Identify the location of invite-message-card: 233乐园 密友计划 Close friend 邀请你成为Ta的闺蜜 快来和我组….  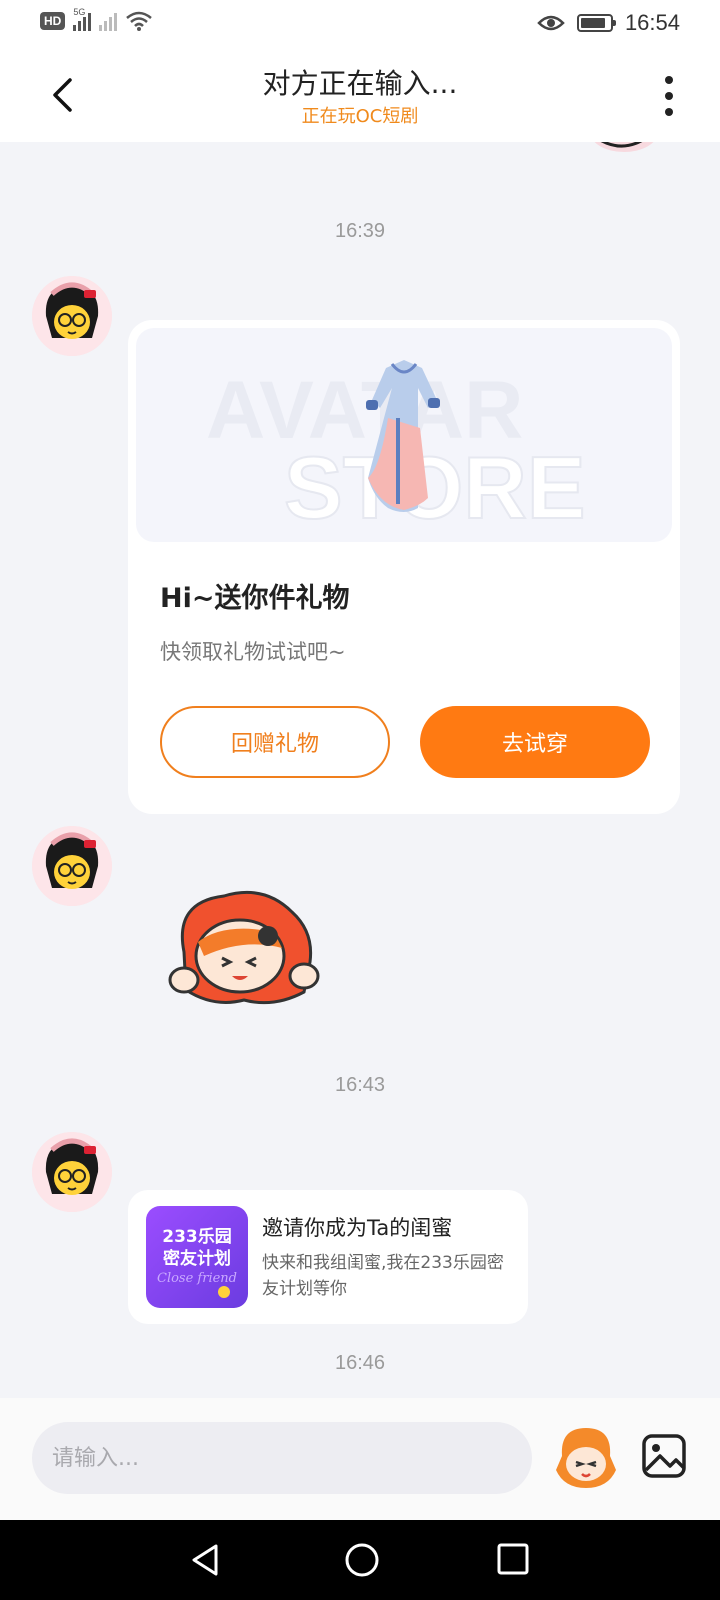
(328, 1257).